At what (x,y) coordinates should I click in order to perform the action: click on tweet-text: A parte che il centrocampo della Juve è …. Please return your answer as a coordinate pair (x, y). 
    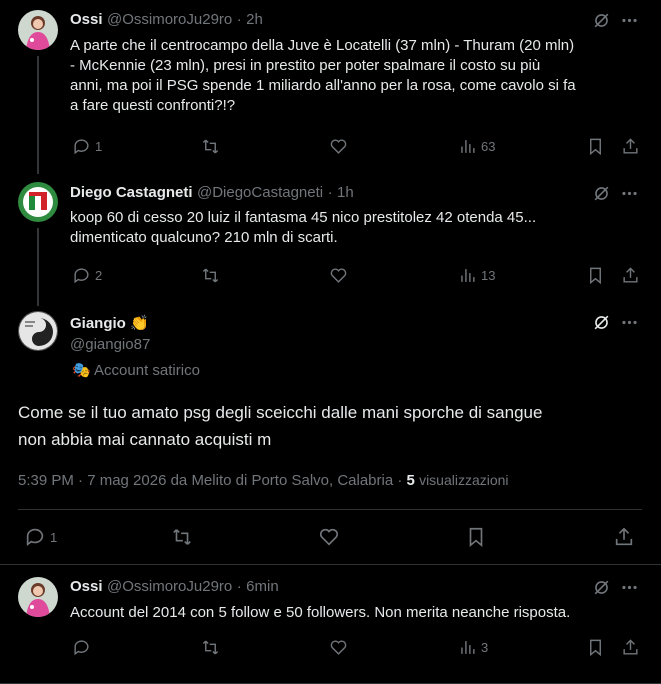
    Looking at the image, I should click on (360, 76).